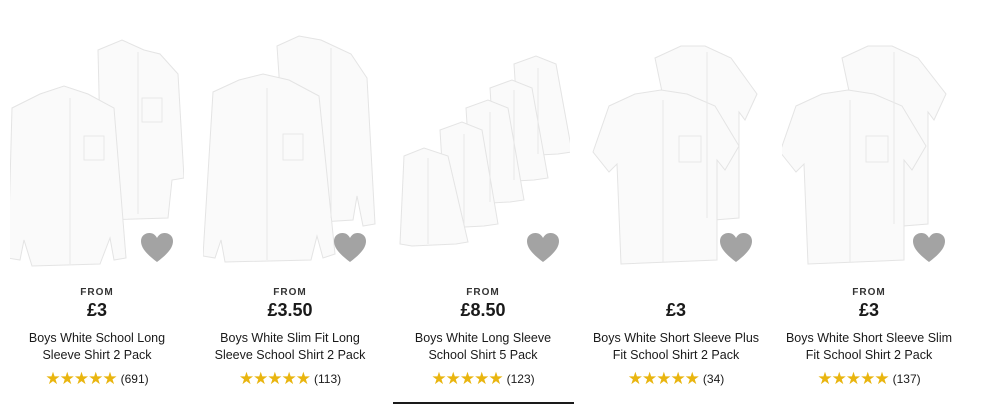 Image resolution: width=982 pixels, height=404 pixels. What do you see at coordinates (906, 378) in the screenshot?
I see `review-count: (137)` at bounding box center [906, 378].